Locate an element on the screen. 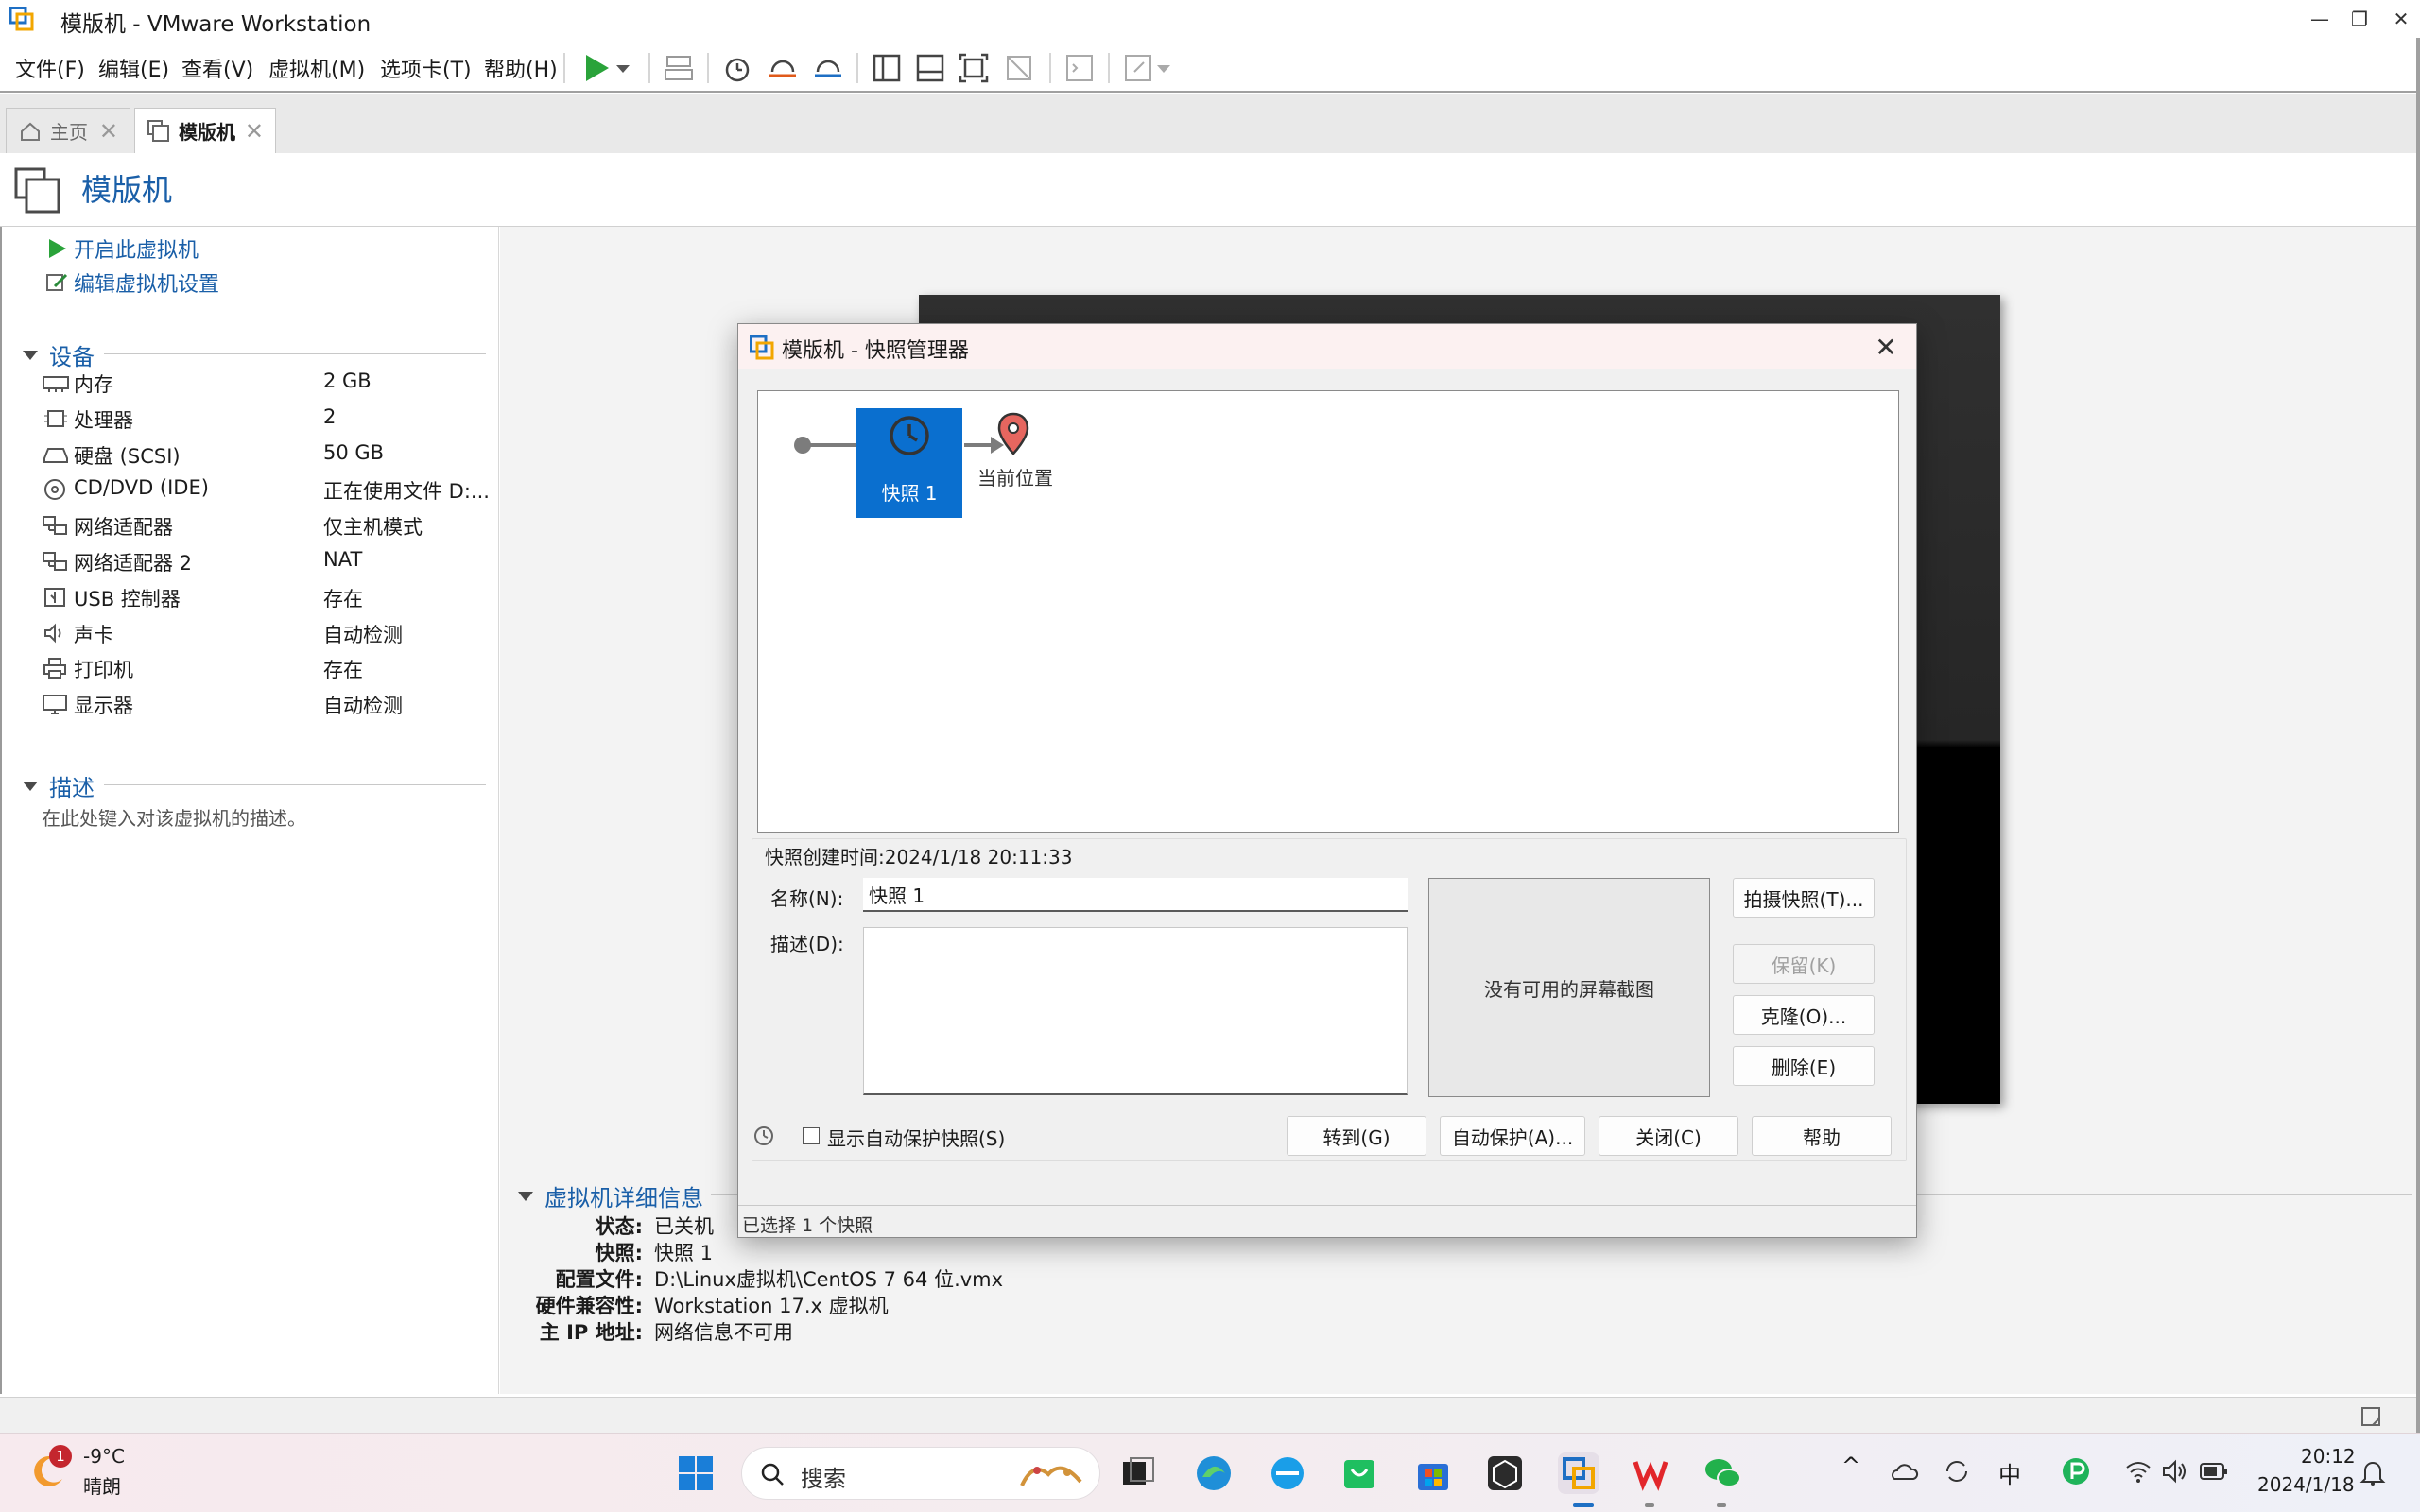 Image resolution: width=2420 pixels, height=1512 pixels. start-menu-icon is located at coordinates (696, 1473).